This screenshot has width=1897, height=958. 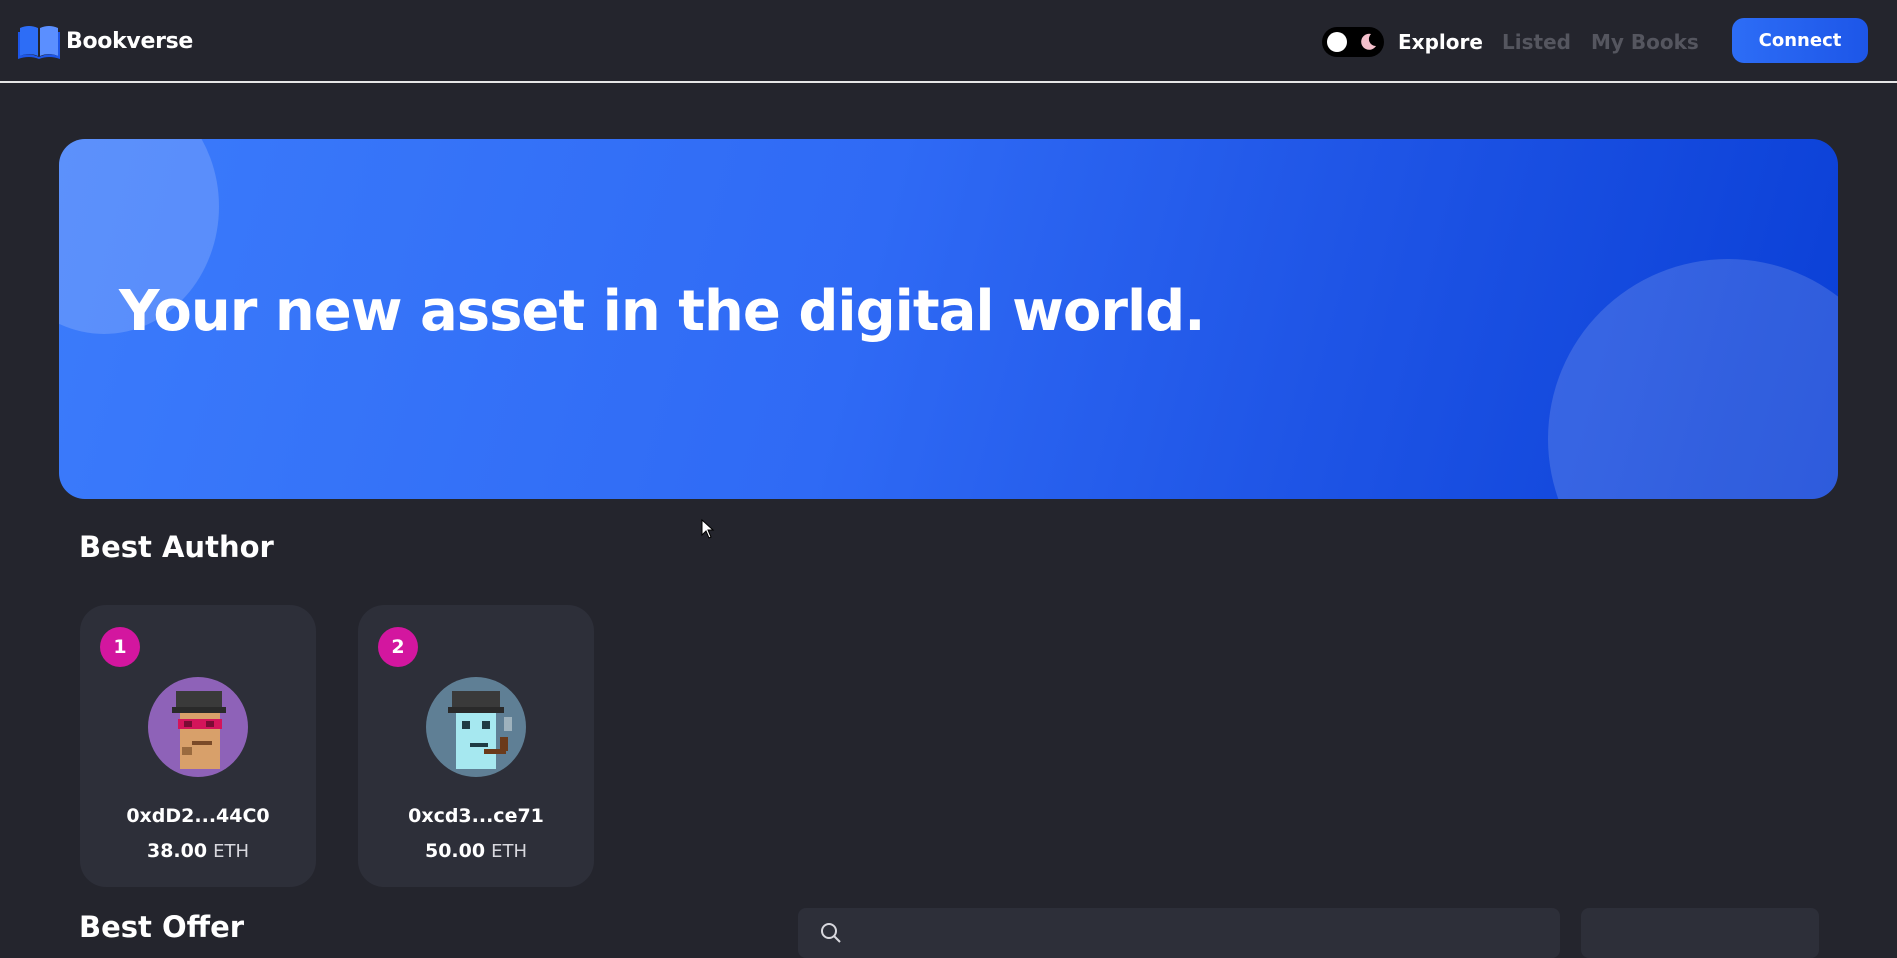 What do you see at coordinates (708, 529) in the screenshot?
I see `mouse-cursor-icon` at bounding box center [708, 529].